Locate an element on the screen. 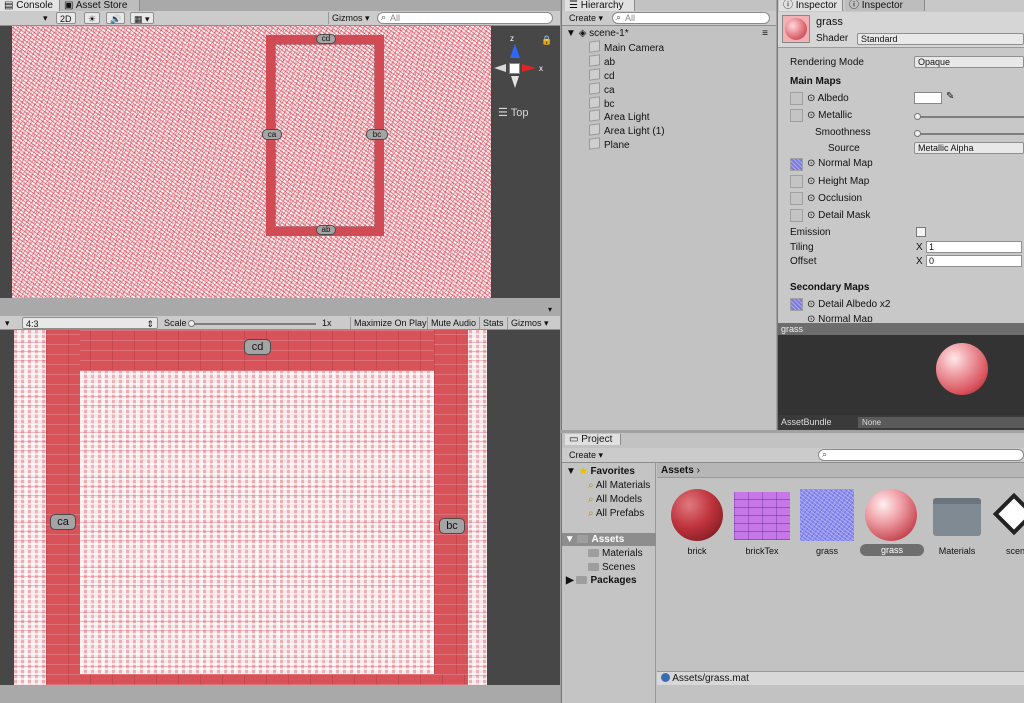 The image size is (1024, 703). asset-materials-folder-thumb is located at coordinates (957, 517).